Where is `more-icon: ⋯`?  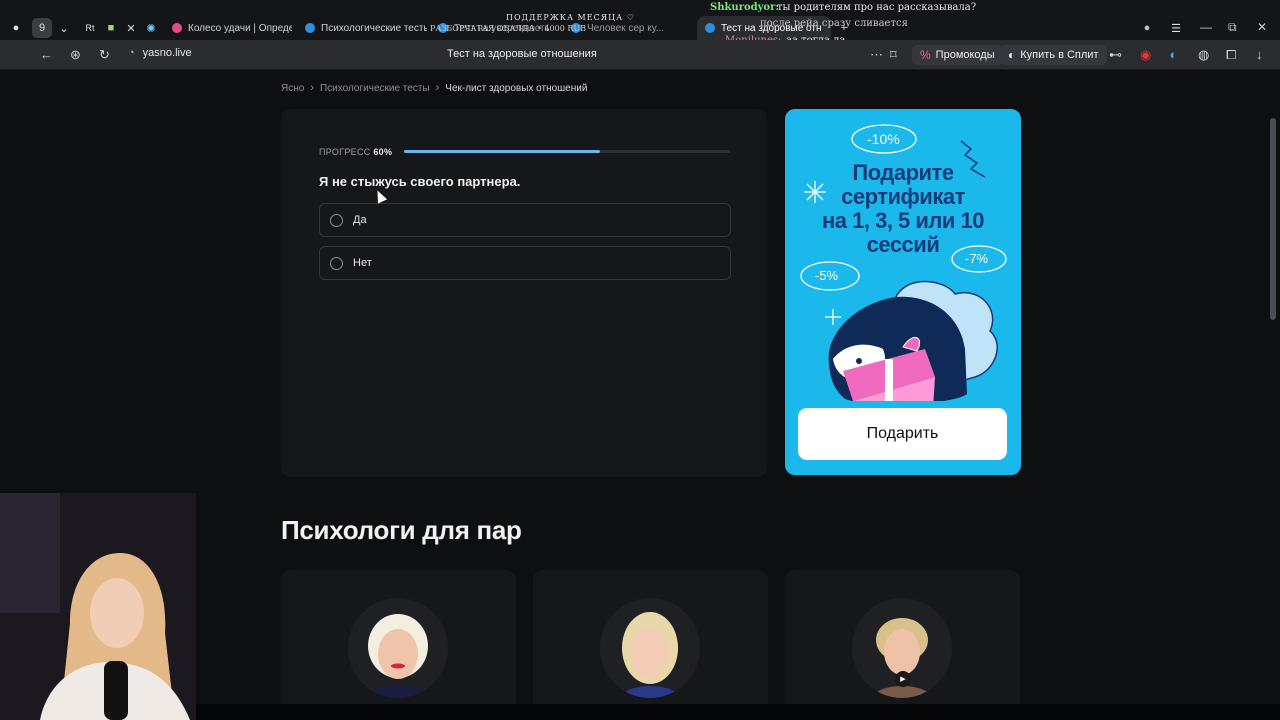 more-icon: ⋯ is located at coordinates (876, 55).